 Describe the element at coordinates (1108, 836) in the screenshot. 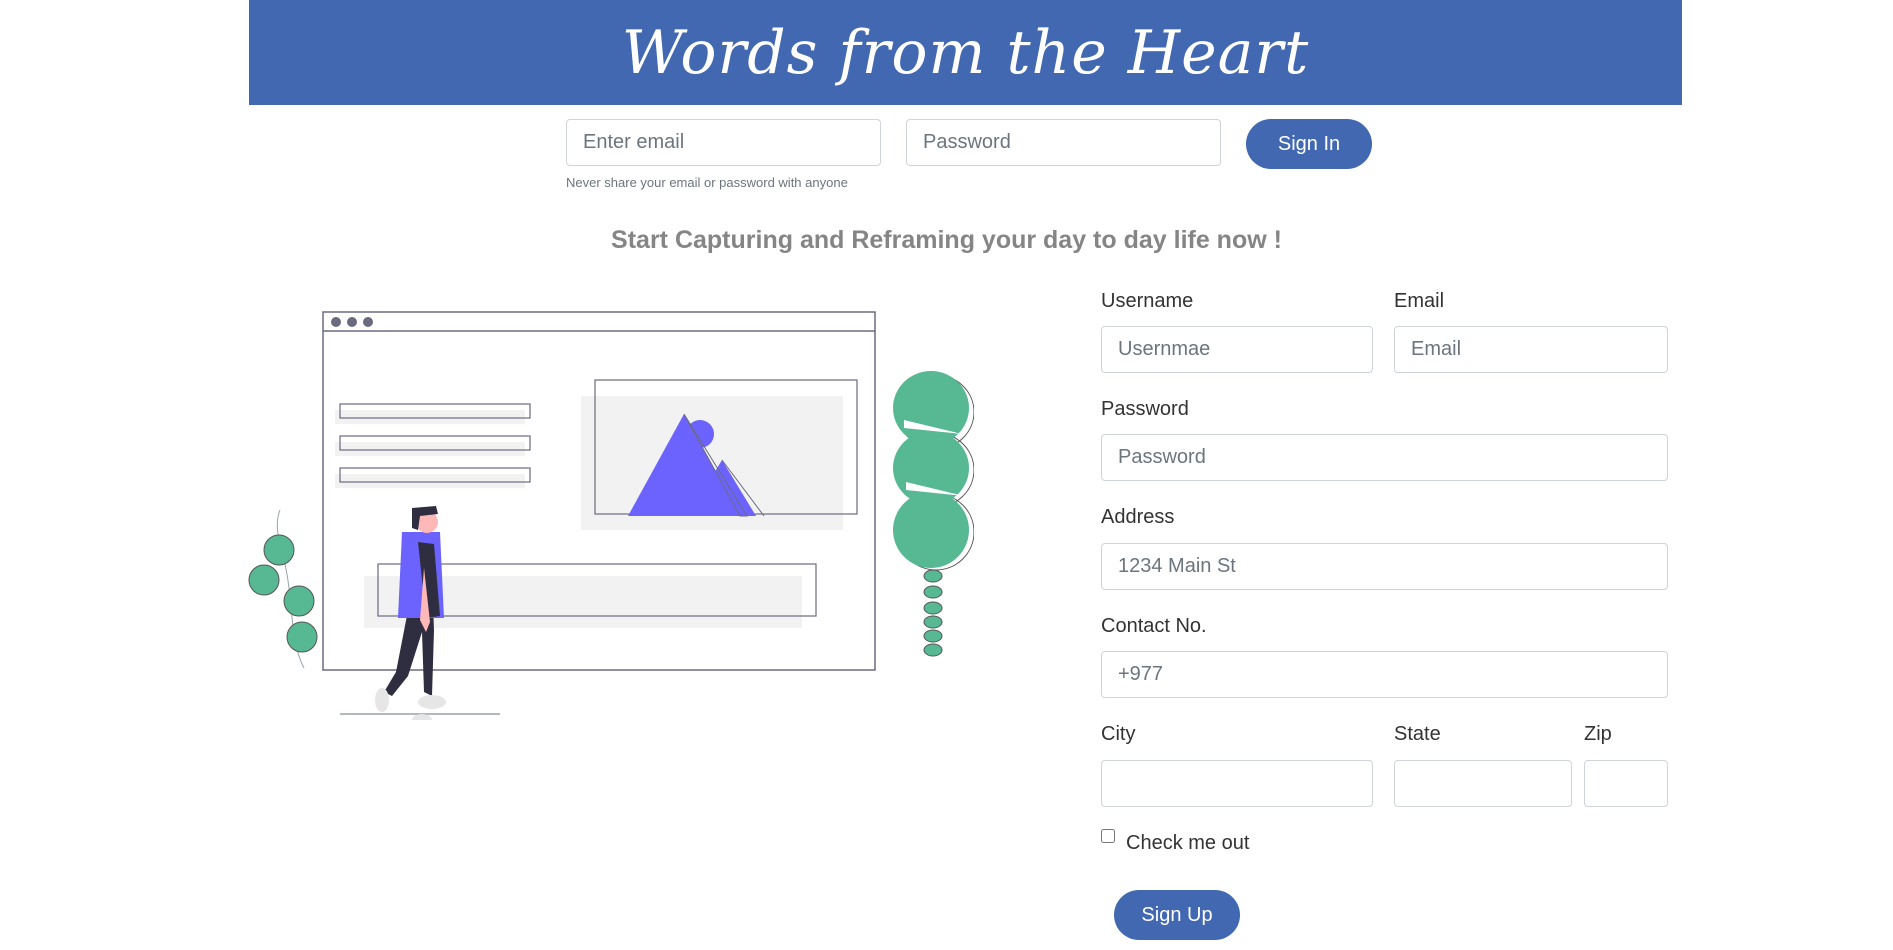

I see `check-me-out-checkbox` at that location.